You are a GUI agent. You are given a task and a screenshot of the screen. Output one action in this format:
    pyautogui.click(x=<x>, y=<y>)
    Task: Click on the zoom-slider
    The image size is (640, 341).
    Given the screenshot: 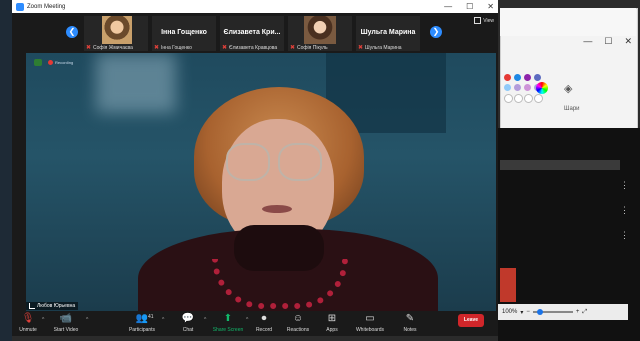 What is the action you would take?
    pyautogui.click(x=552, y=312)
    